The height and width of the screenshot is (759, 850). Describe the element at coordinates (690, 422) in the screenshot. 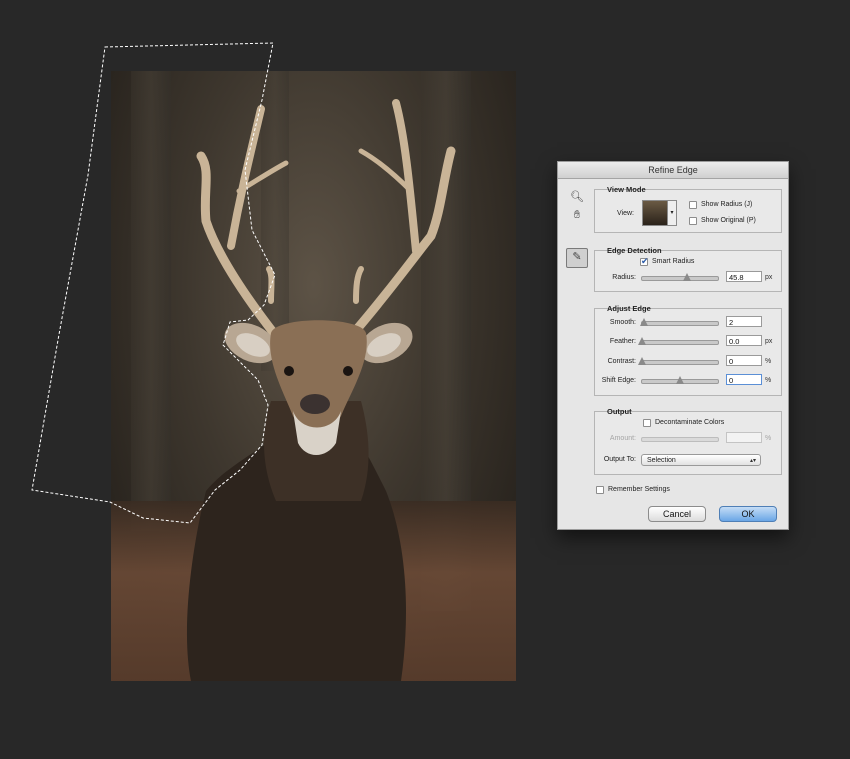

I see `decontaminate-colors-label: Decontaminate Colors` at that location.